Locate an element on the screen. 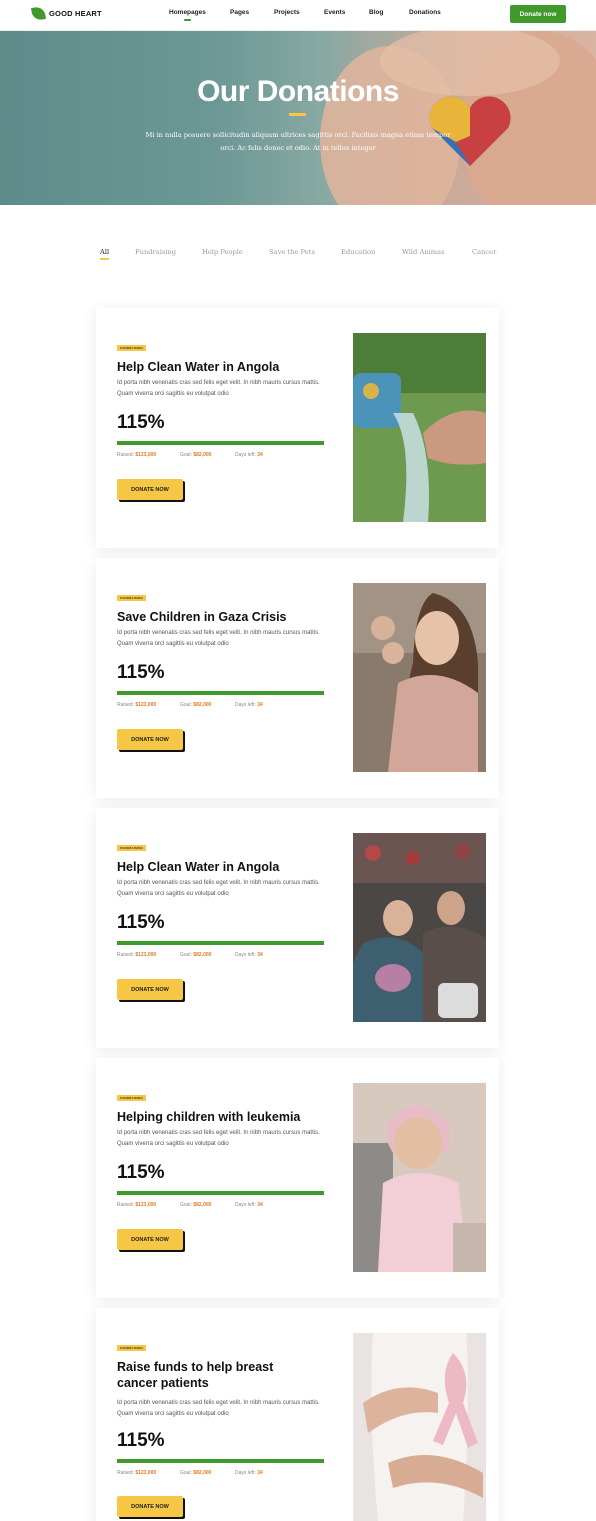 This screenshot has height=1521, width=596. card-title: Save Children in Gaza Crisis is located at coordinates (217, 617).